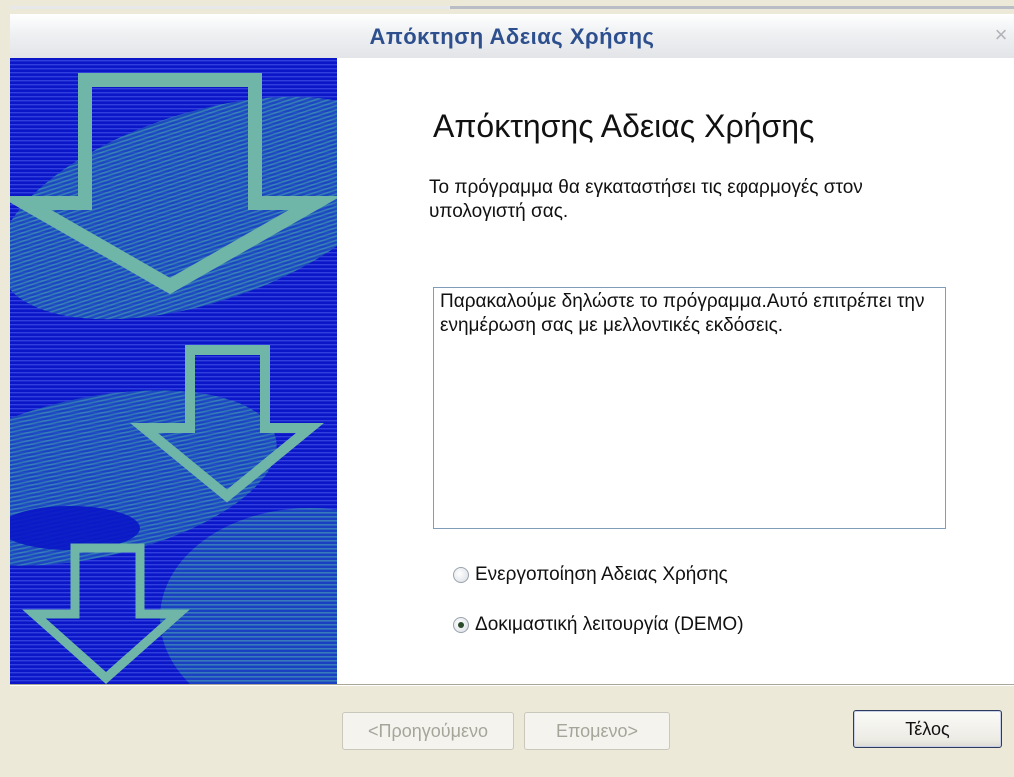  Describe the element at coordinates (597, 731) in the screenshot. I see `next-button: Επομενο>` at that location.